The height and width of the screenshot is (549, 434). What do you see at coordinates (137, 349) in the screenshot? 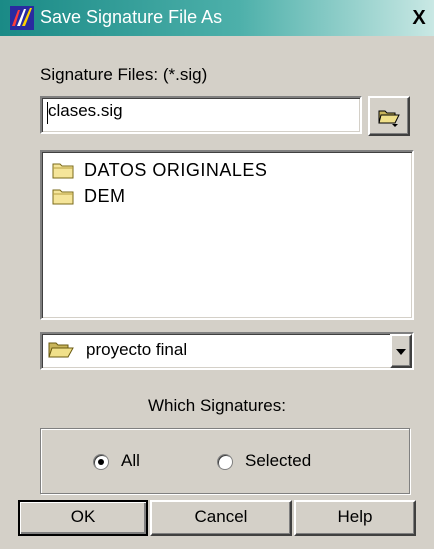
I see `directory-value: proyecto final` at bounding box center [137, 349].